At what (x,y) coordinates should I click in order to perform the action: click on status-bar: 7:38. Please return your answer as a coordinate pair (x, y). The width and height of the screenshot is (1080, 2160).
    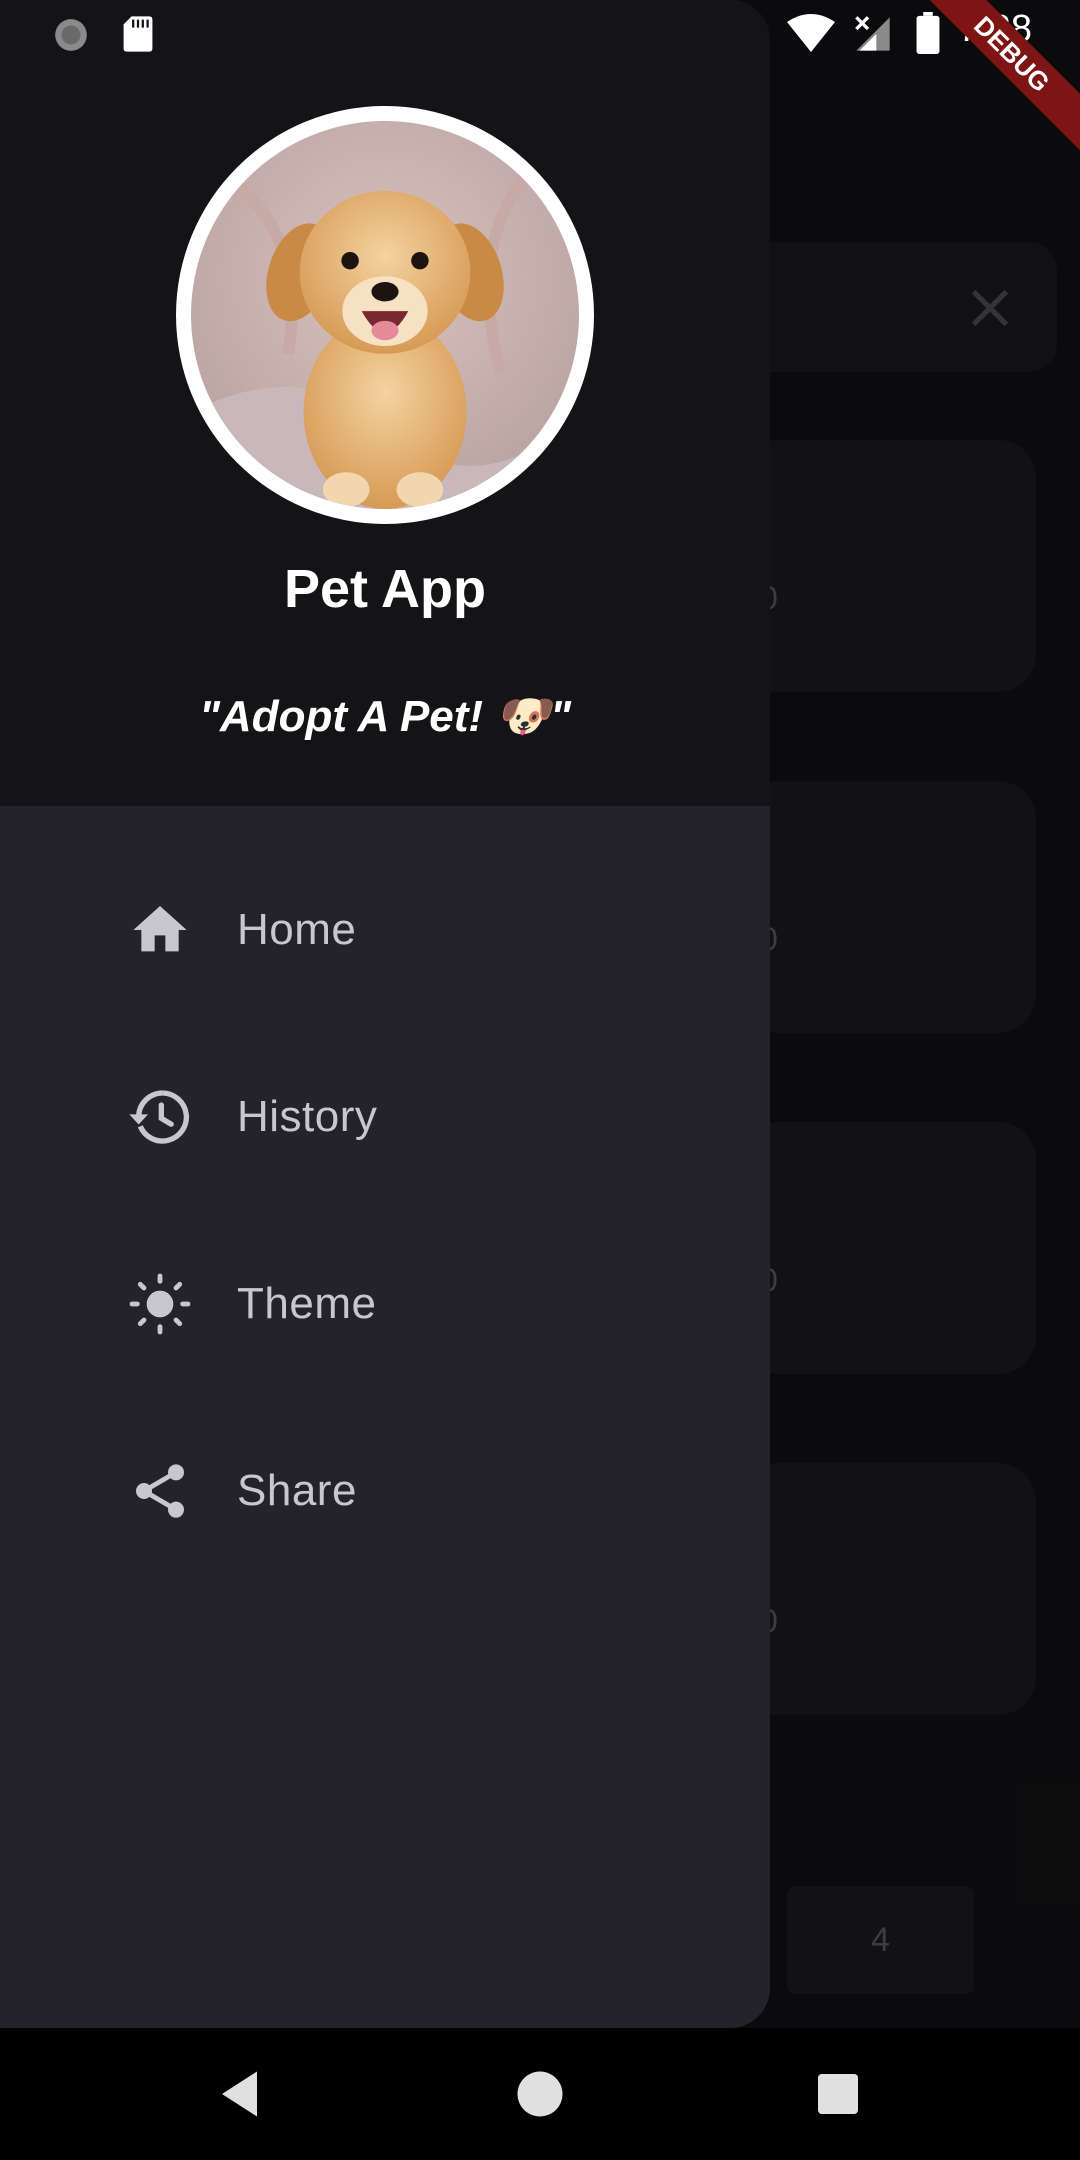
    Looking at the image, I should click on (540, 33).